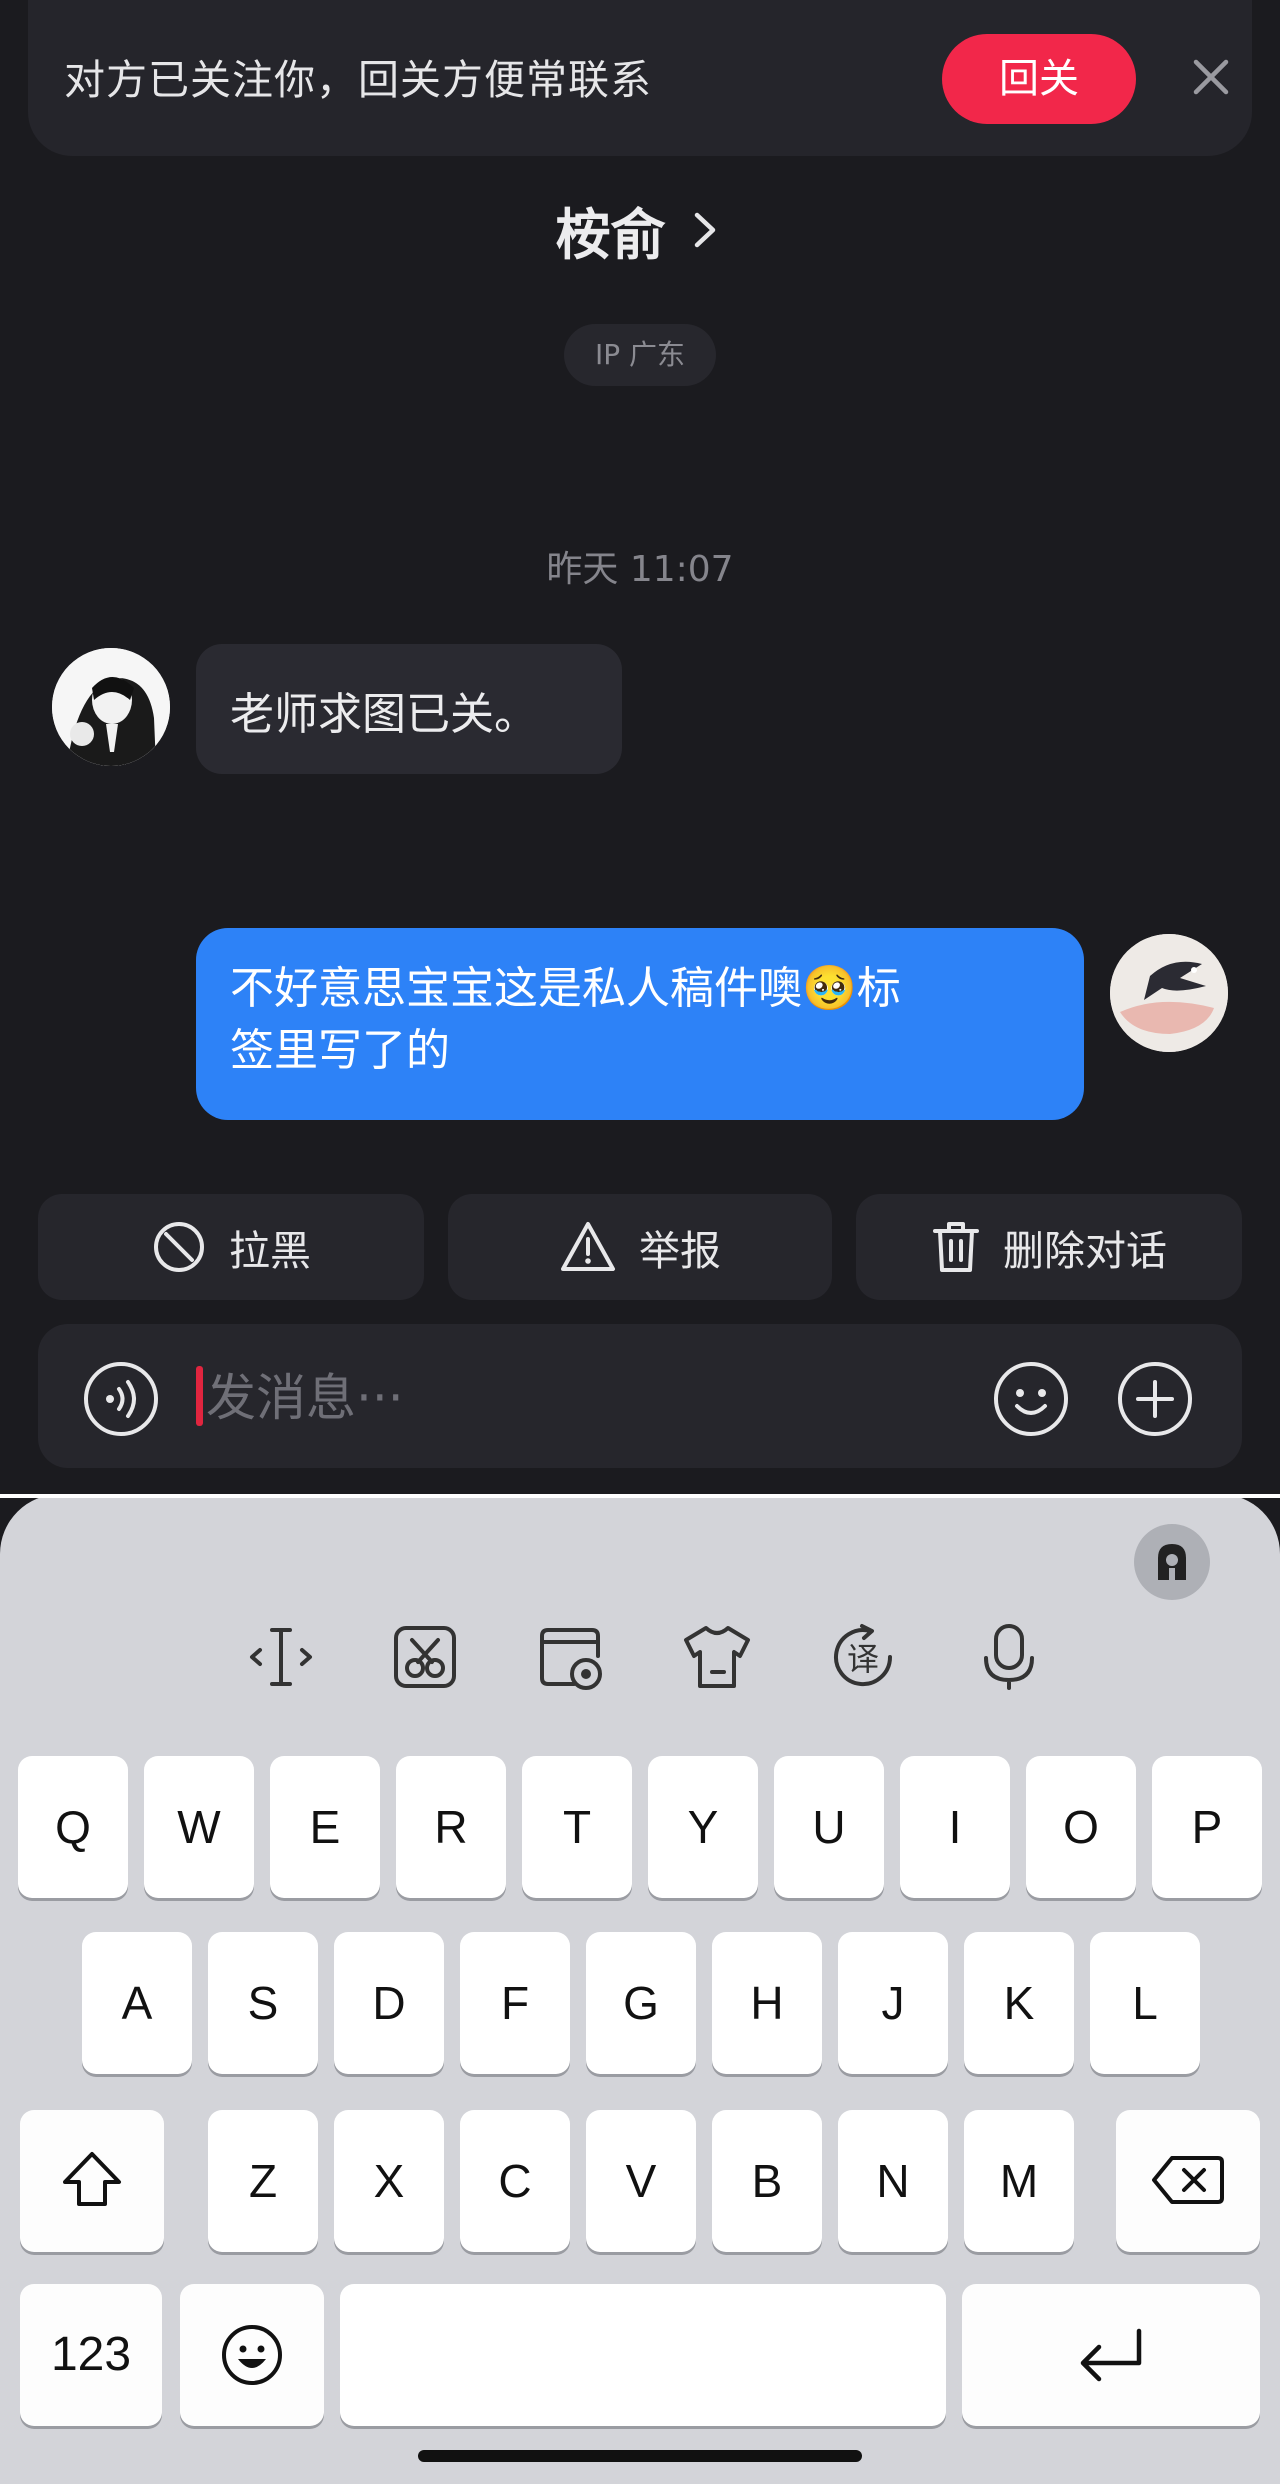  I want to click on home-indicator, so click(640, 2456).